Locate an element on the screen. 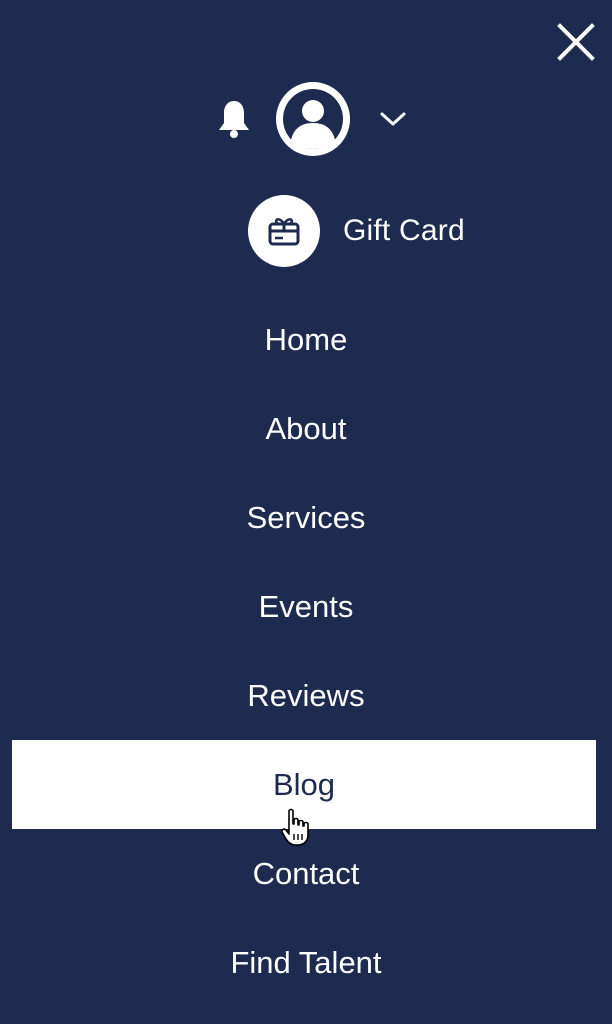 The image size is (612, 1024). menu-item-home: Home is located at coordinates (306, 339).